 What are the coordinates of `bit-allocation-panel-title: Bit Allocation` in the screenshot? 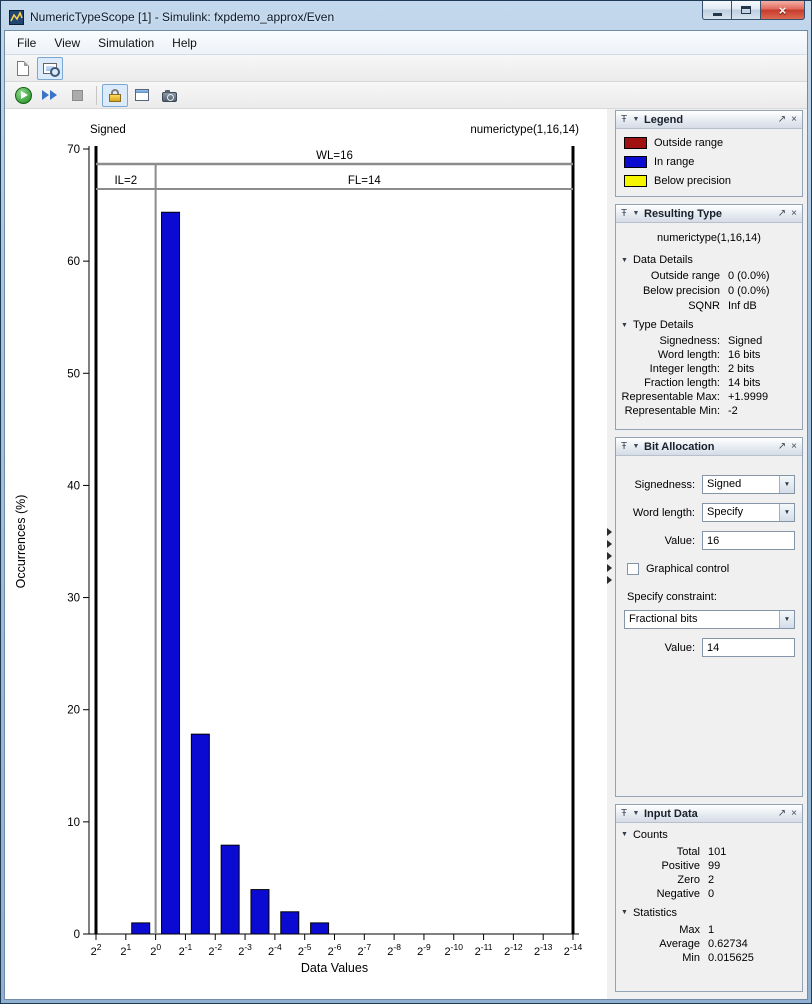 It's located at (679, 446).